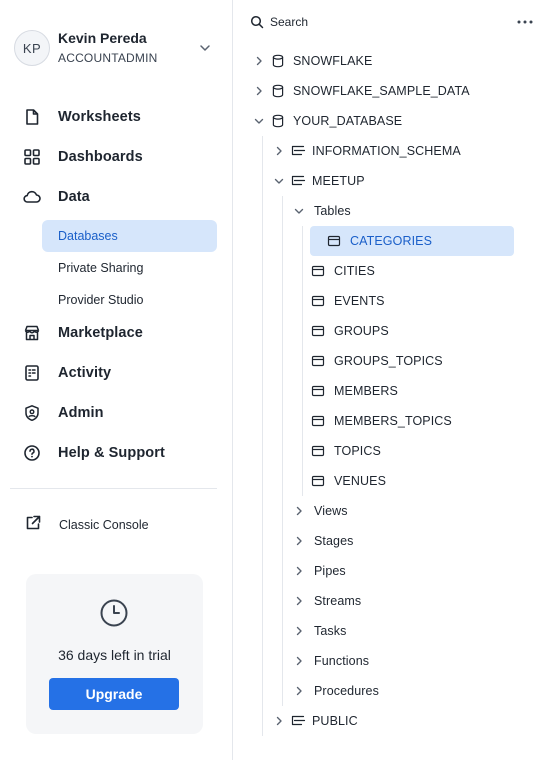 The width and height of the screenshot is (554, 760). I want to click on tree-group-tables-label: Tables, so click(332, 211).